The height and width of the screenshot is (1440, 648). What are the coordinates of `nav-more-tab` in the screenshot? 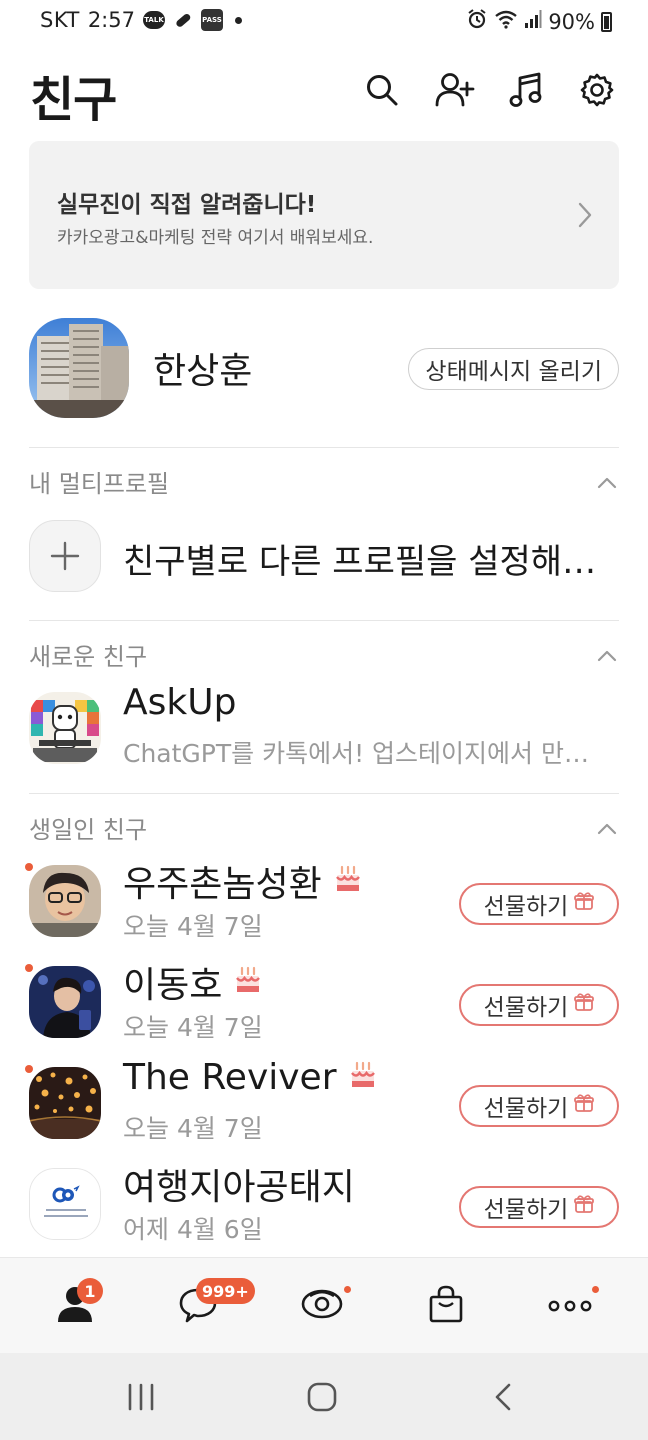 It's located at (570, 1306).